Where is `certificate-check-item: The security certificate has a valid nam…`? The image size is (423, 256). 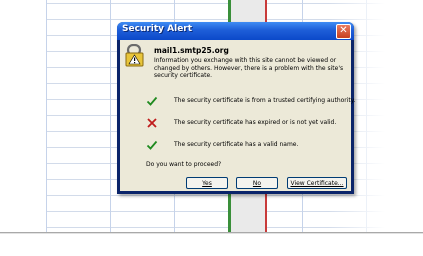
certificate-check-item: The security certificate has a valid nam… is located at coordinates (246, 145).